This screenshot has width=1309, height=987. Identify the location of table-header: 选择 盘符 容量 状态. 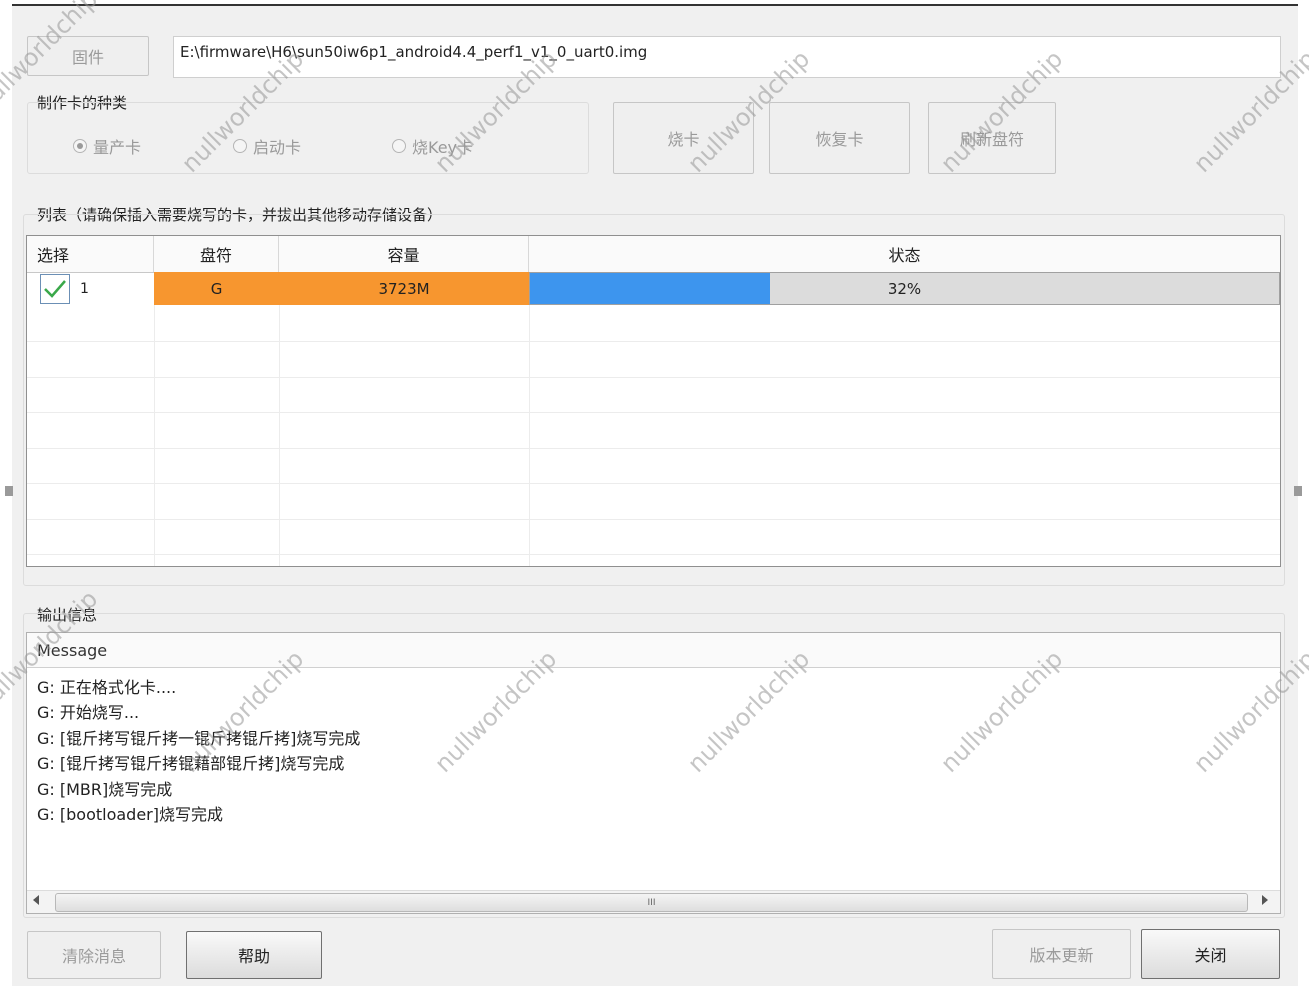
(653, 254).